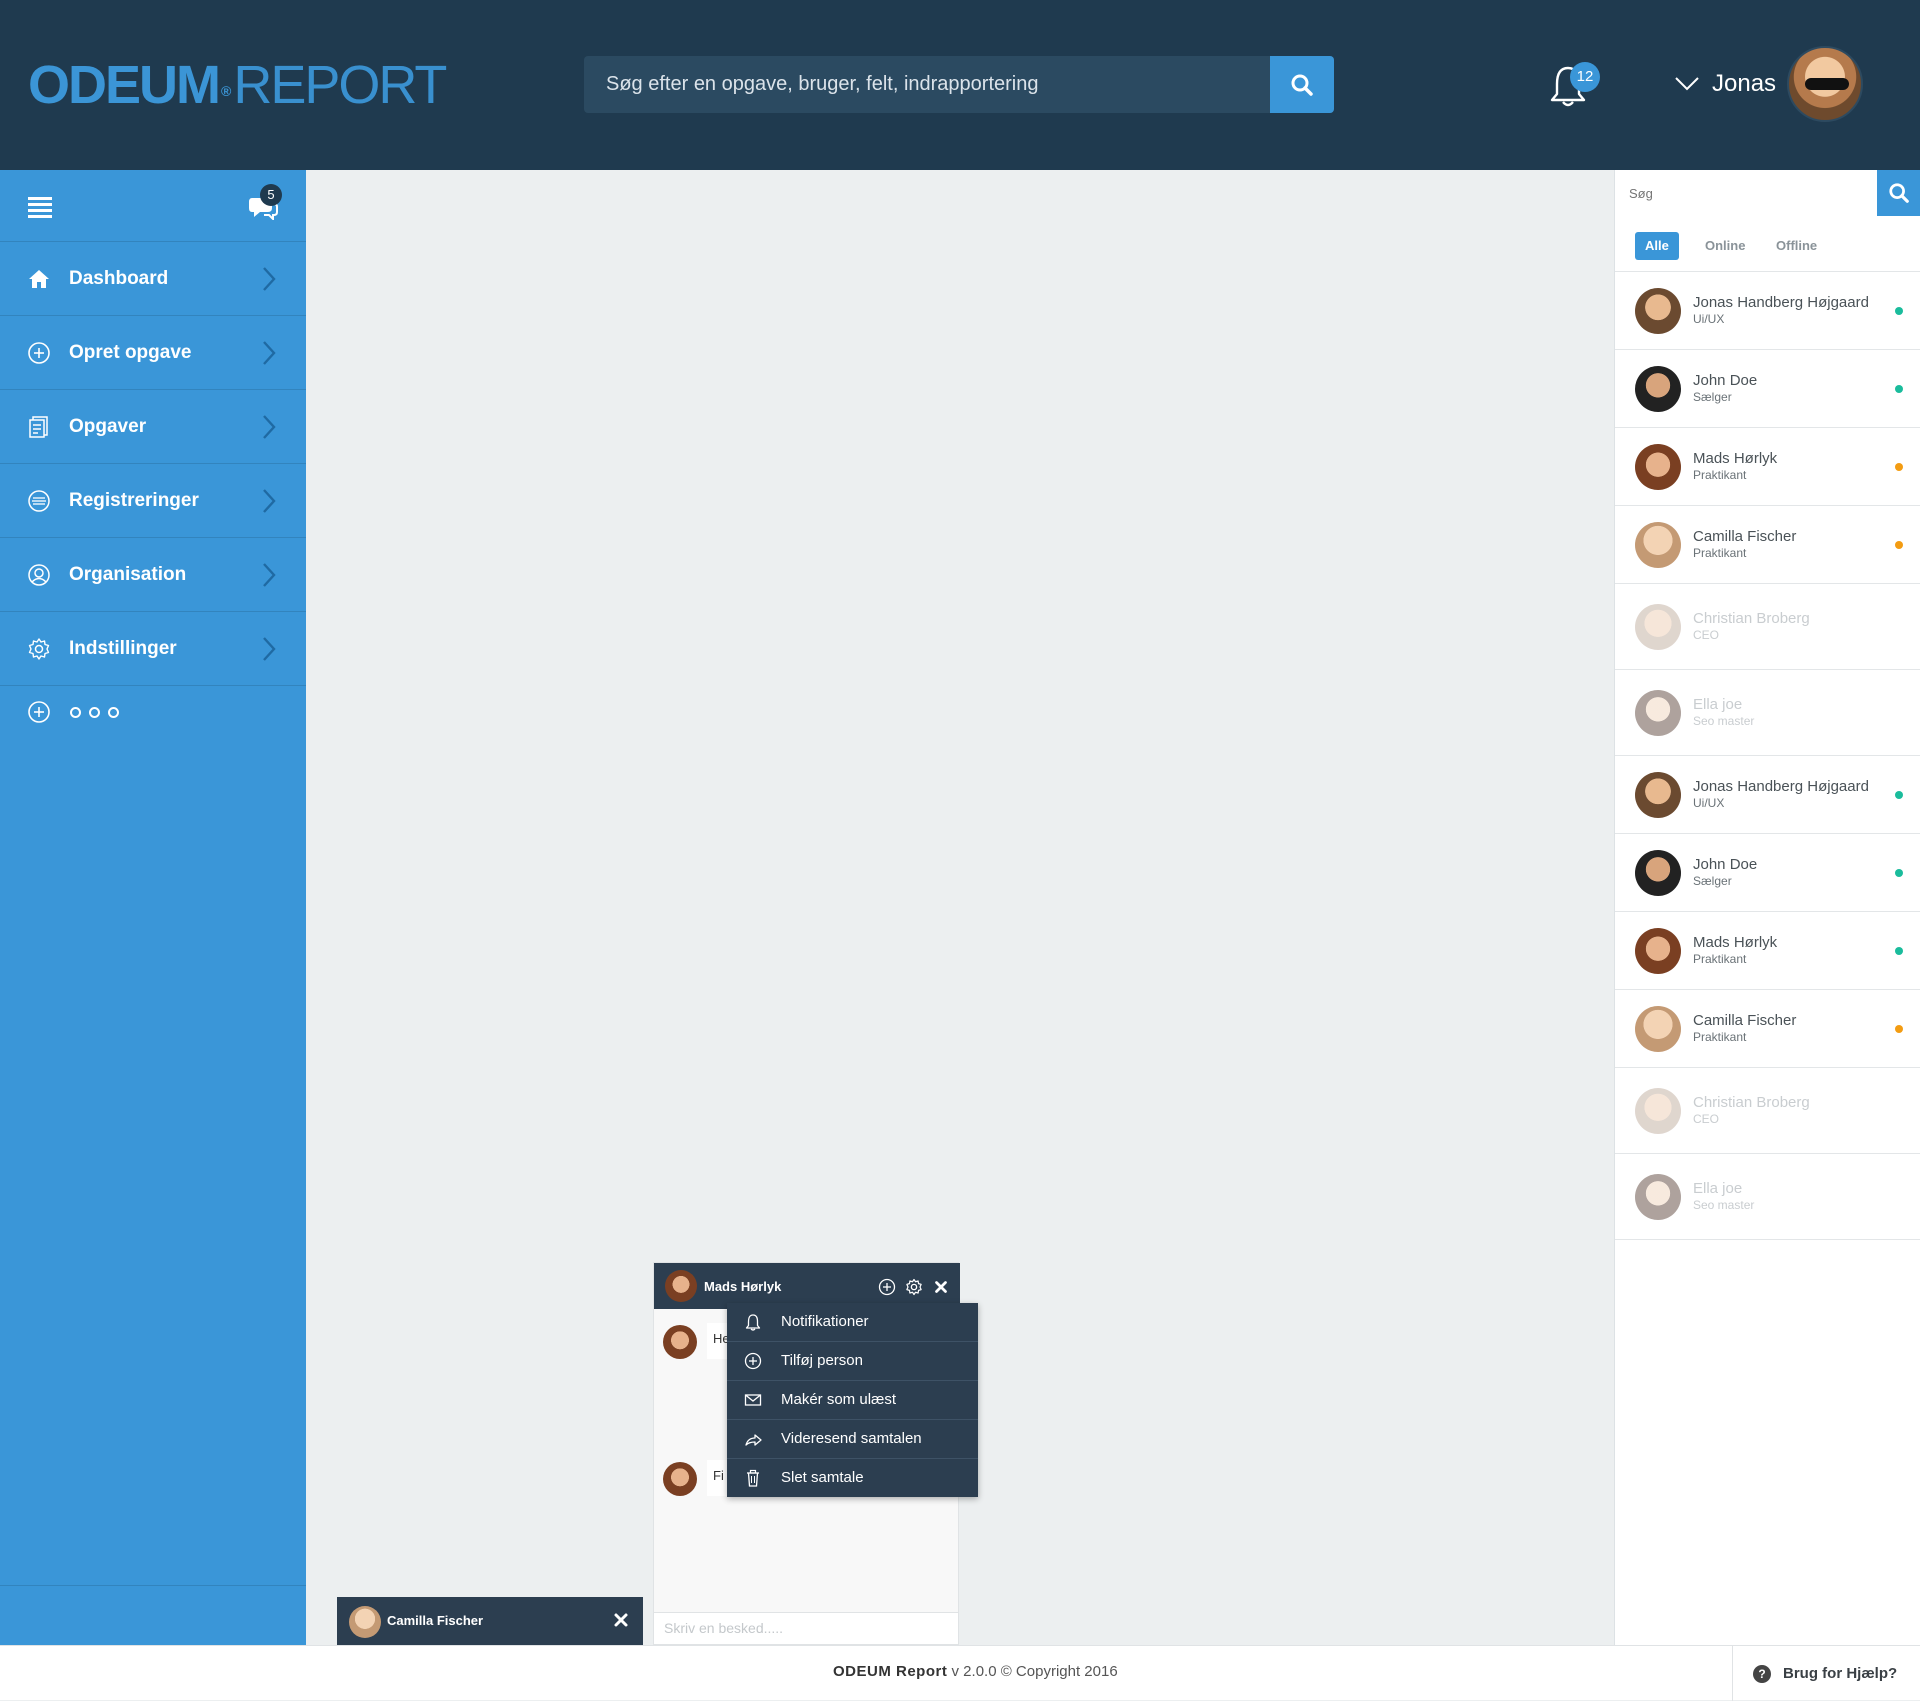 This screenshot has height=1701, width=1920. I want to click on chat-message-field, so click(806, 1628).